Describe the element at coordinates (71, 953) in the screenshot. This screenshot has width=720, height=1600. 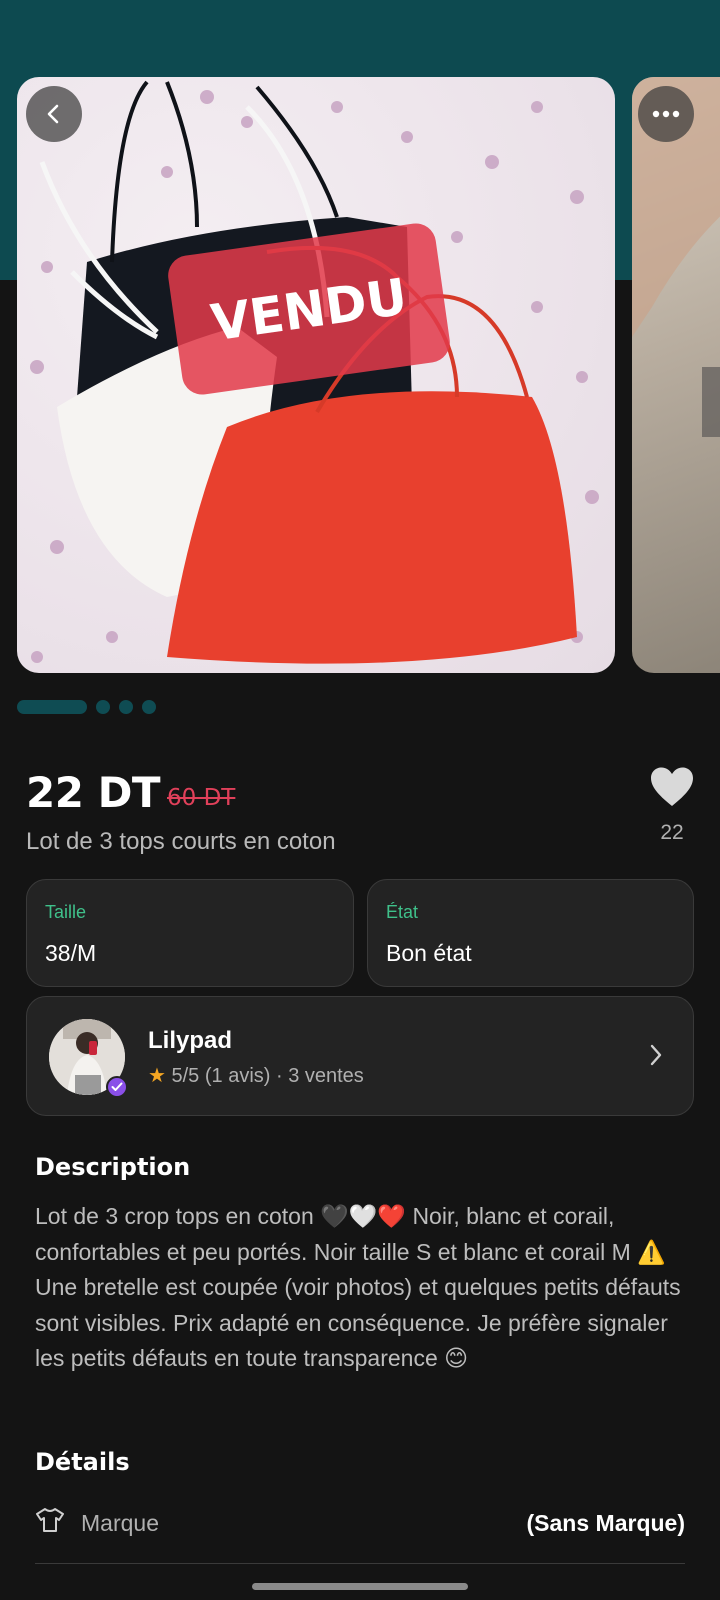
I see `size-value: 38/M` at that location.